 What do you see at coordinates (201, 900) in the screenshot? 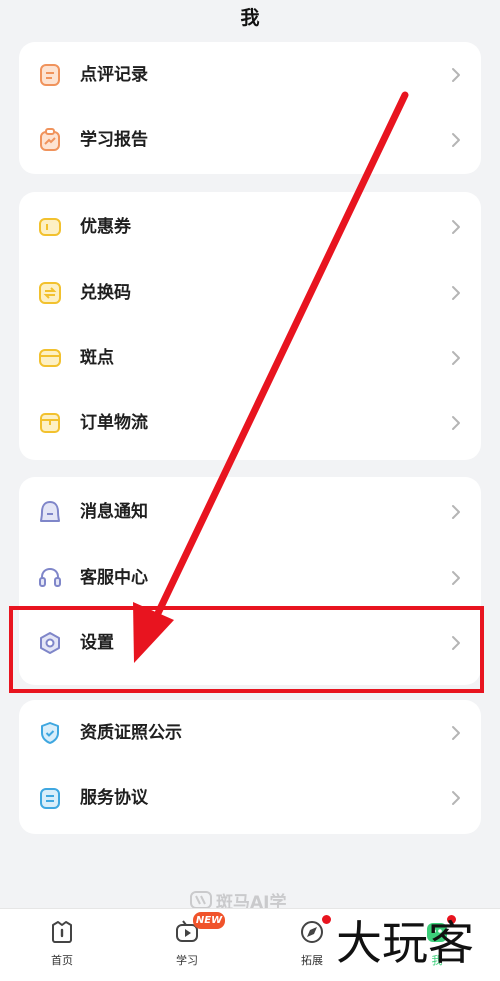
I see `zebra-logo-icon` at bounding box center [201, 900].